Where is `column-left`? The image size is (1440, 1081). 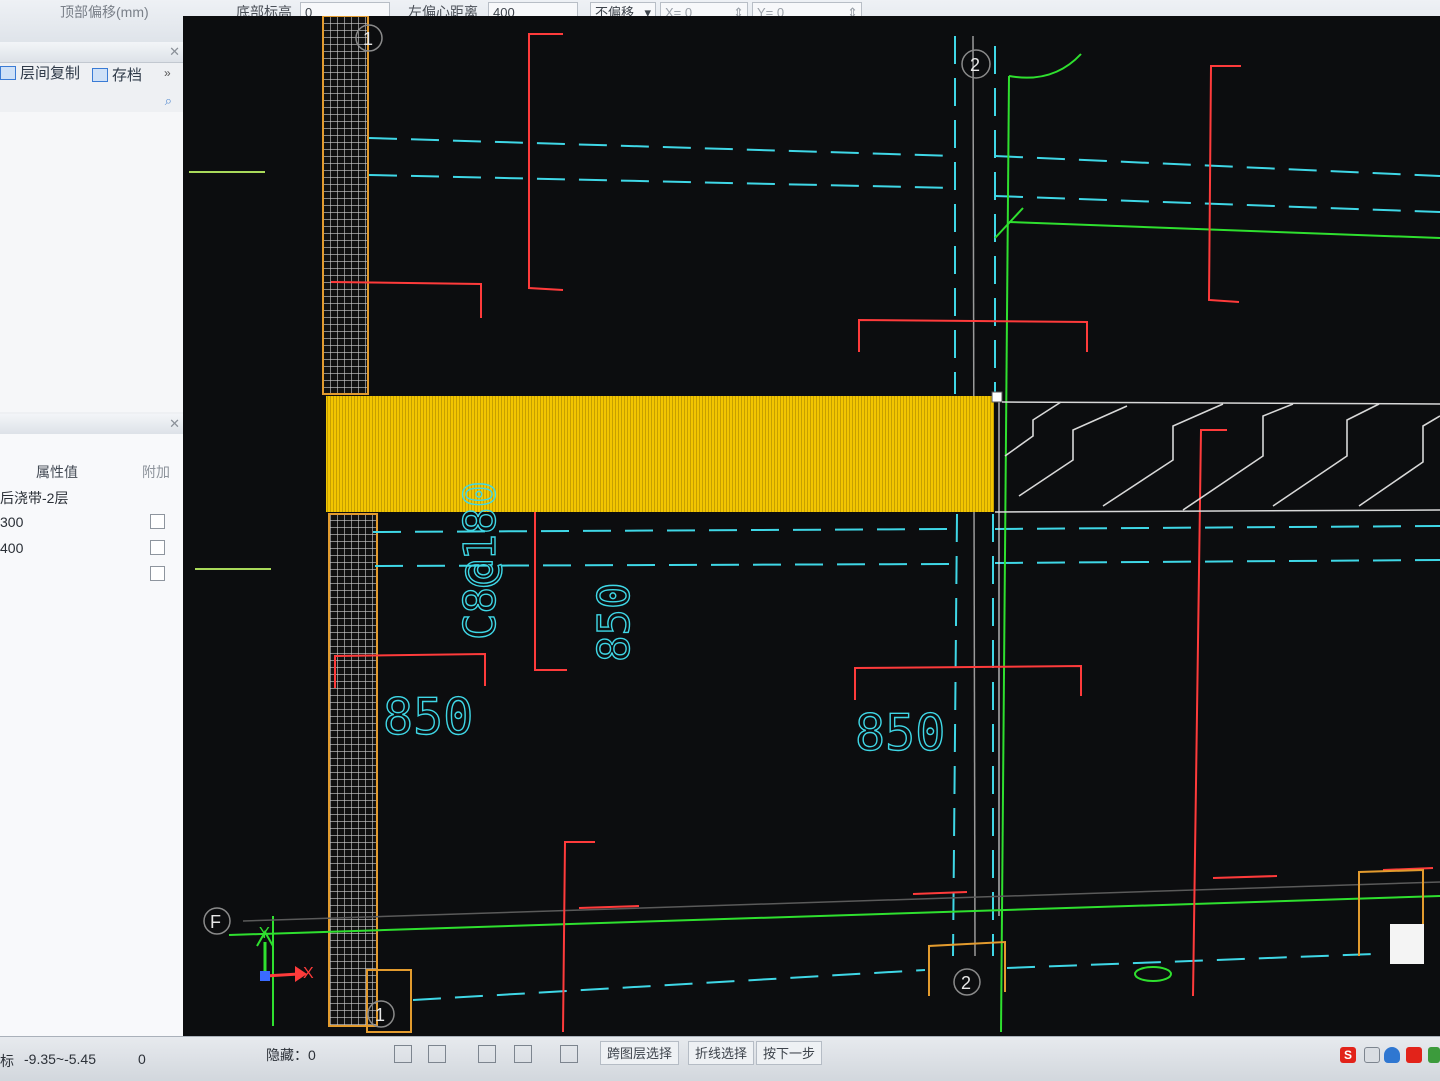 column-left is located at coordinates (350, 521).